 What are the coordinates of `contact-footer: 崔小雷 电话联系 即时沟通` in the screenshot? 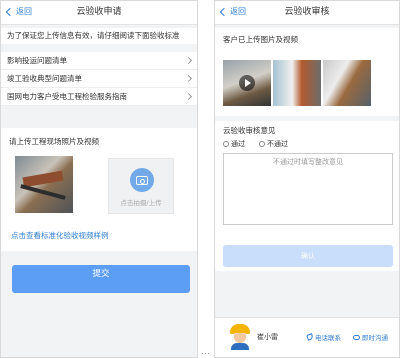 It's located at (307, 337).